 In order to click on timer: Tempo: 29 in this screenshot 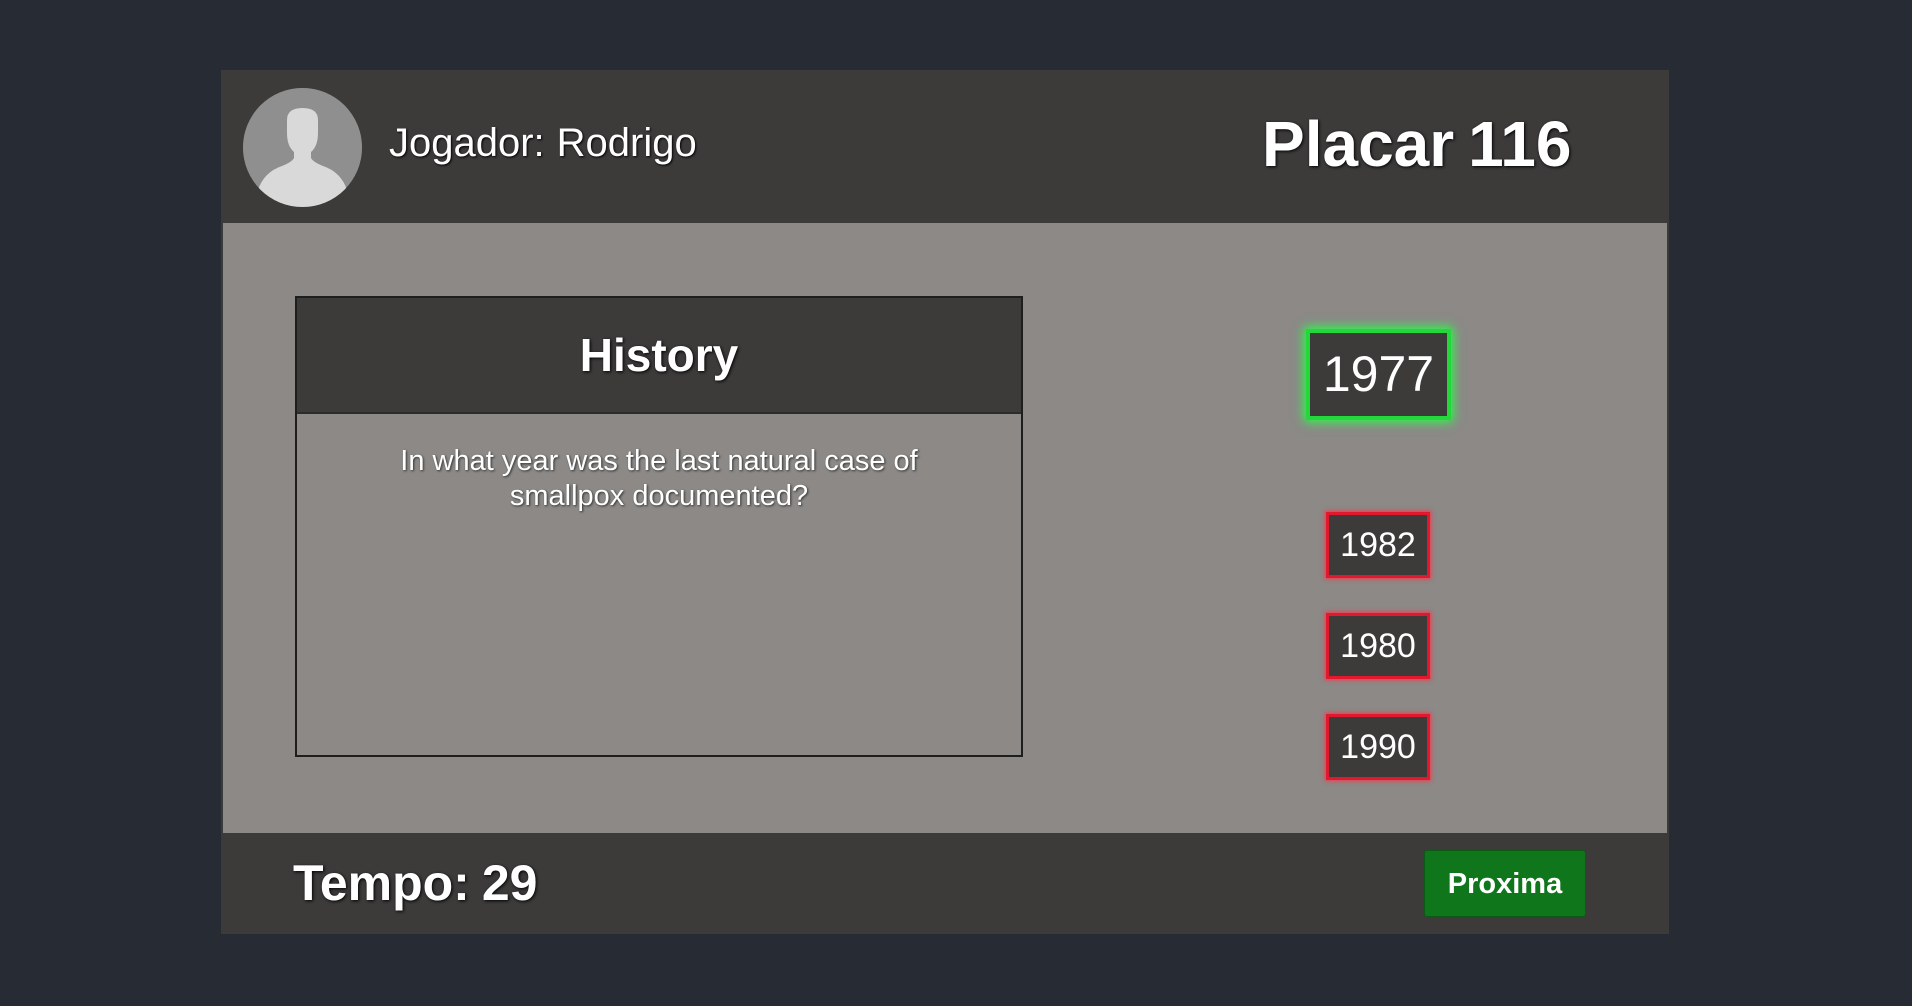, I will do `click(415, 883)`.